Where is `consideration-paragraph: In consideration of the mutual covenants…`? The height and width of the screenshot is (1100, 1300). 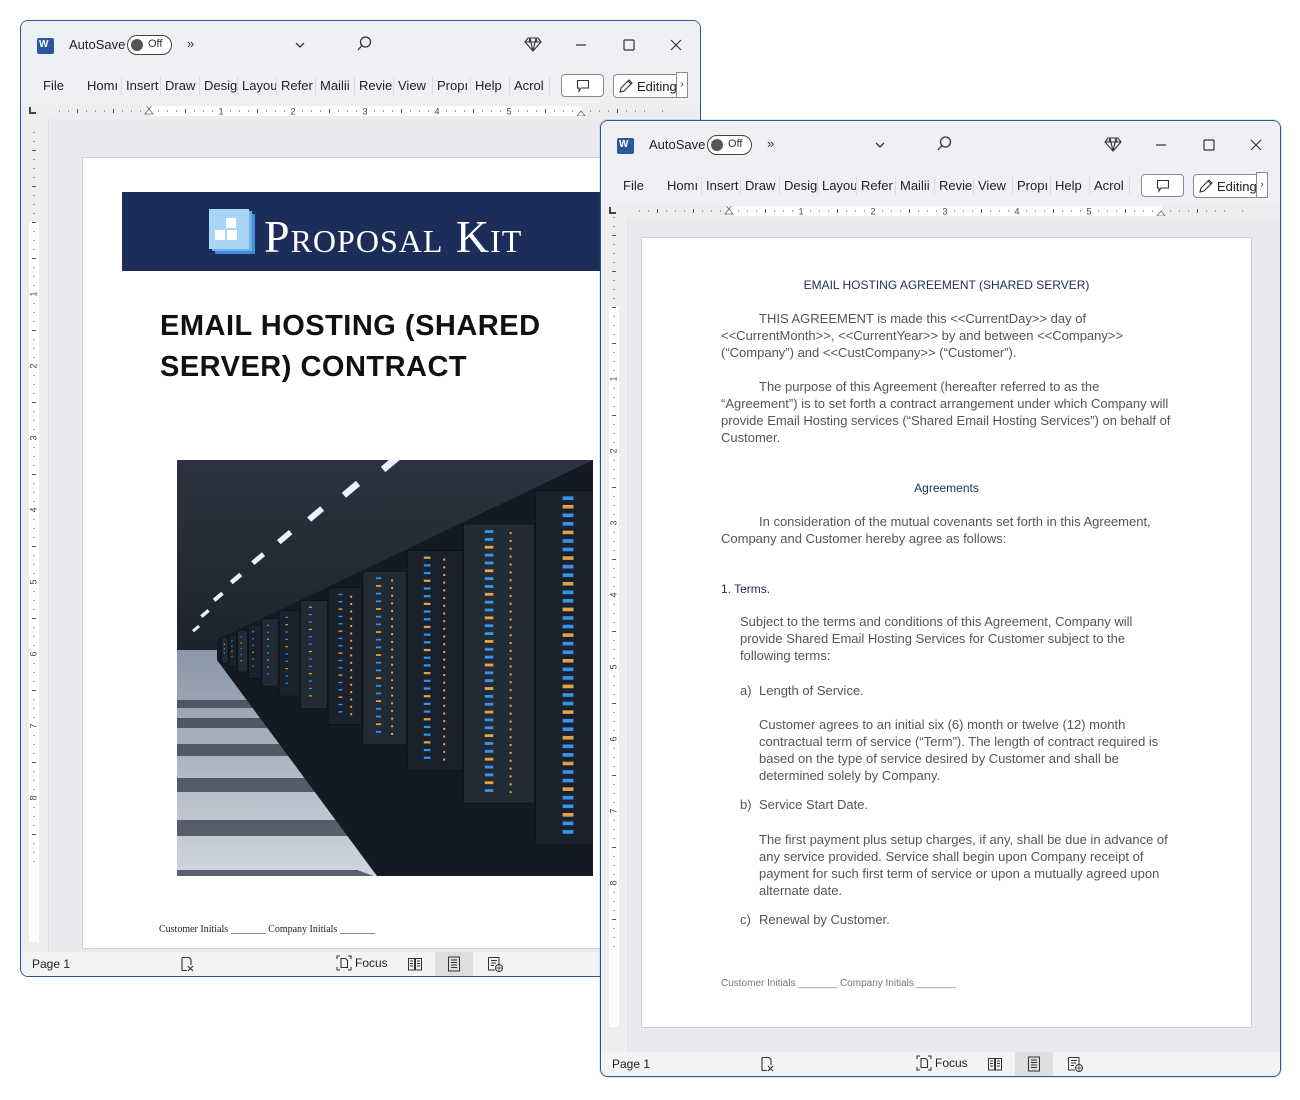 consideration-paragraph: In consideration of the mutual covenants… is located at coordinates (936, 530).